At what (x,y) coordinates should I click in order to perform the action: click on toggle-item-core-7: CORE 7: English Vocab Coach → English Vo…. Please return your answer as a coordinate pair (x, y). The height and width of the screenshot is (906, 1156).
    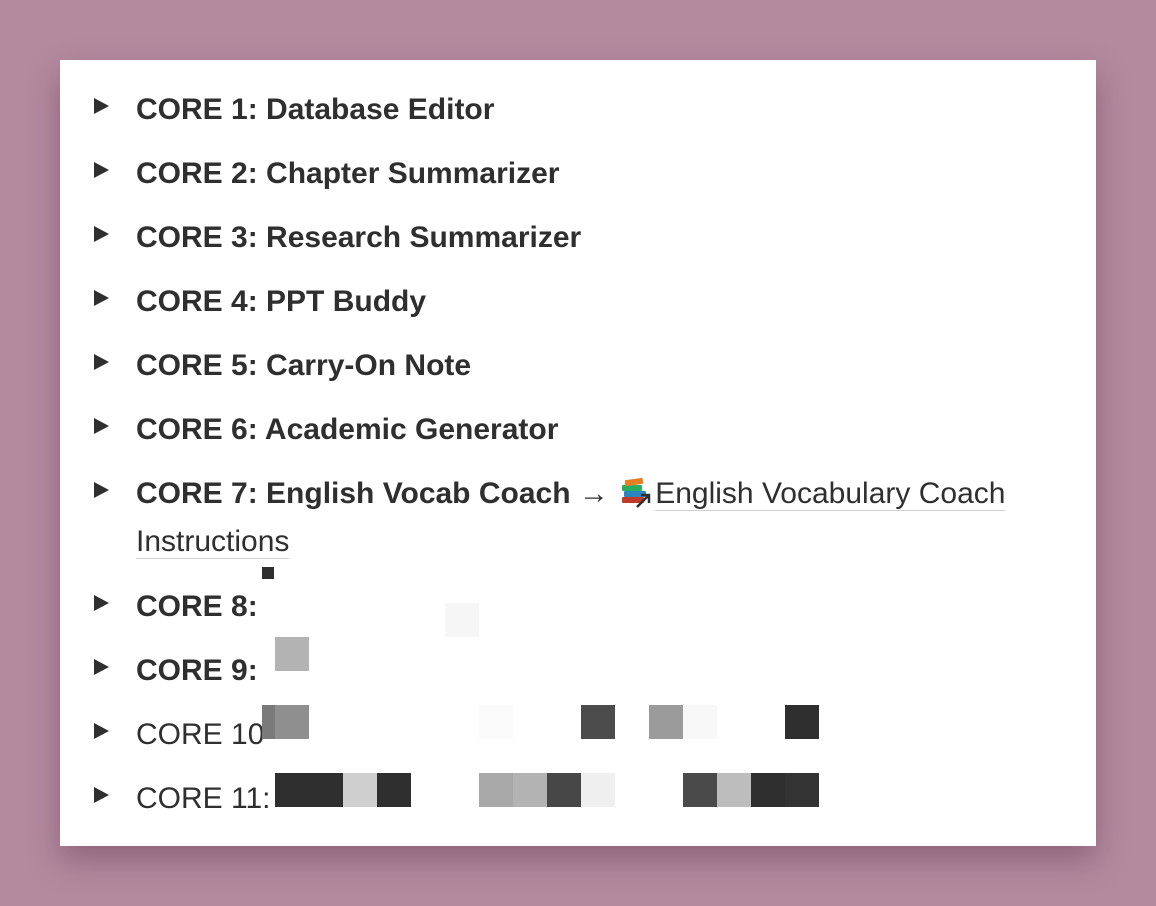
    Looking at the image, I should click on (578, 532).